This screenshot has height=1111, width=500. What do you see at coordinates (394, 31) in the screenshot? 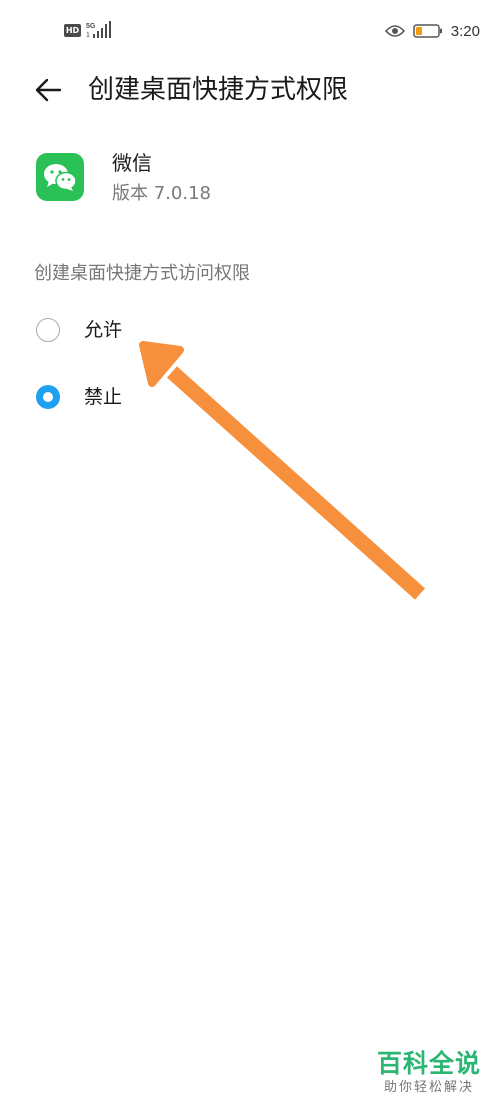
I see `eye-icon` at bounding box center [394, 31].